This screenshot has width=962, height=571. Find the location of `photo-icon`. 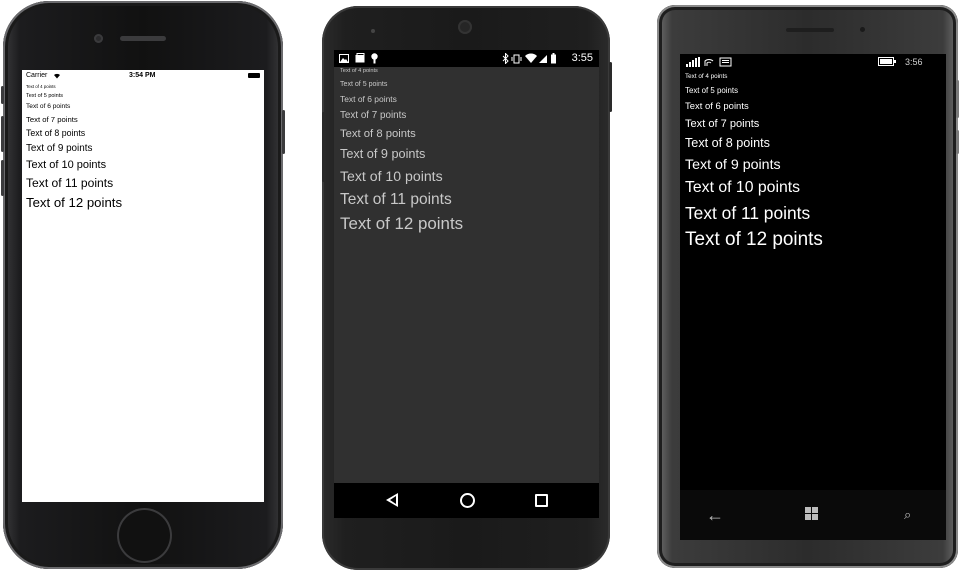

photo-icon is located at coordinates (360, 58).